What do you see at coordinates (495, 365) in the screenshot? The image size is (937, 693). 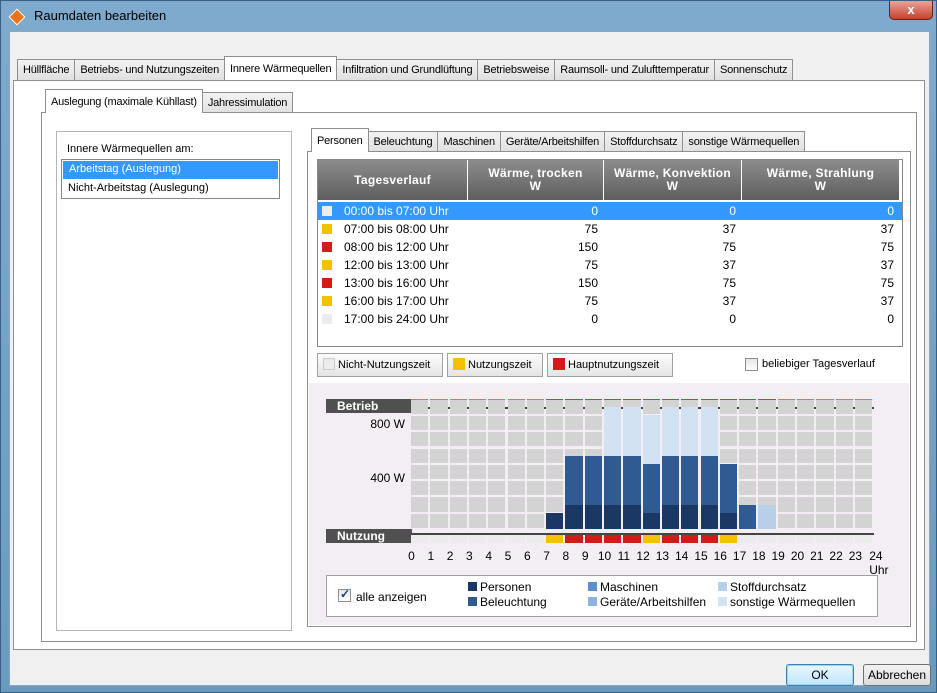 I see `nutzungszeit-button: Nutzungszeit` at bounding box center [495, 365].